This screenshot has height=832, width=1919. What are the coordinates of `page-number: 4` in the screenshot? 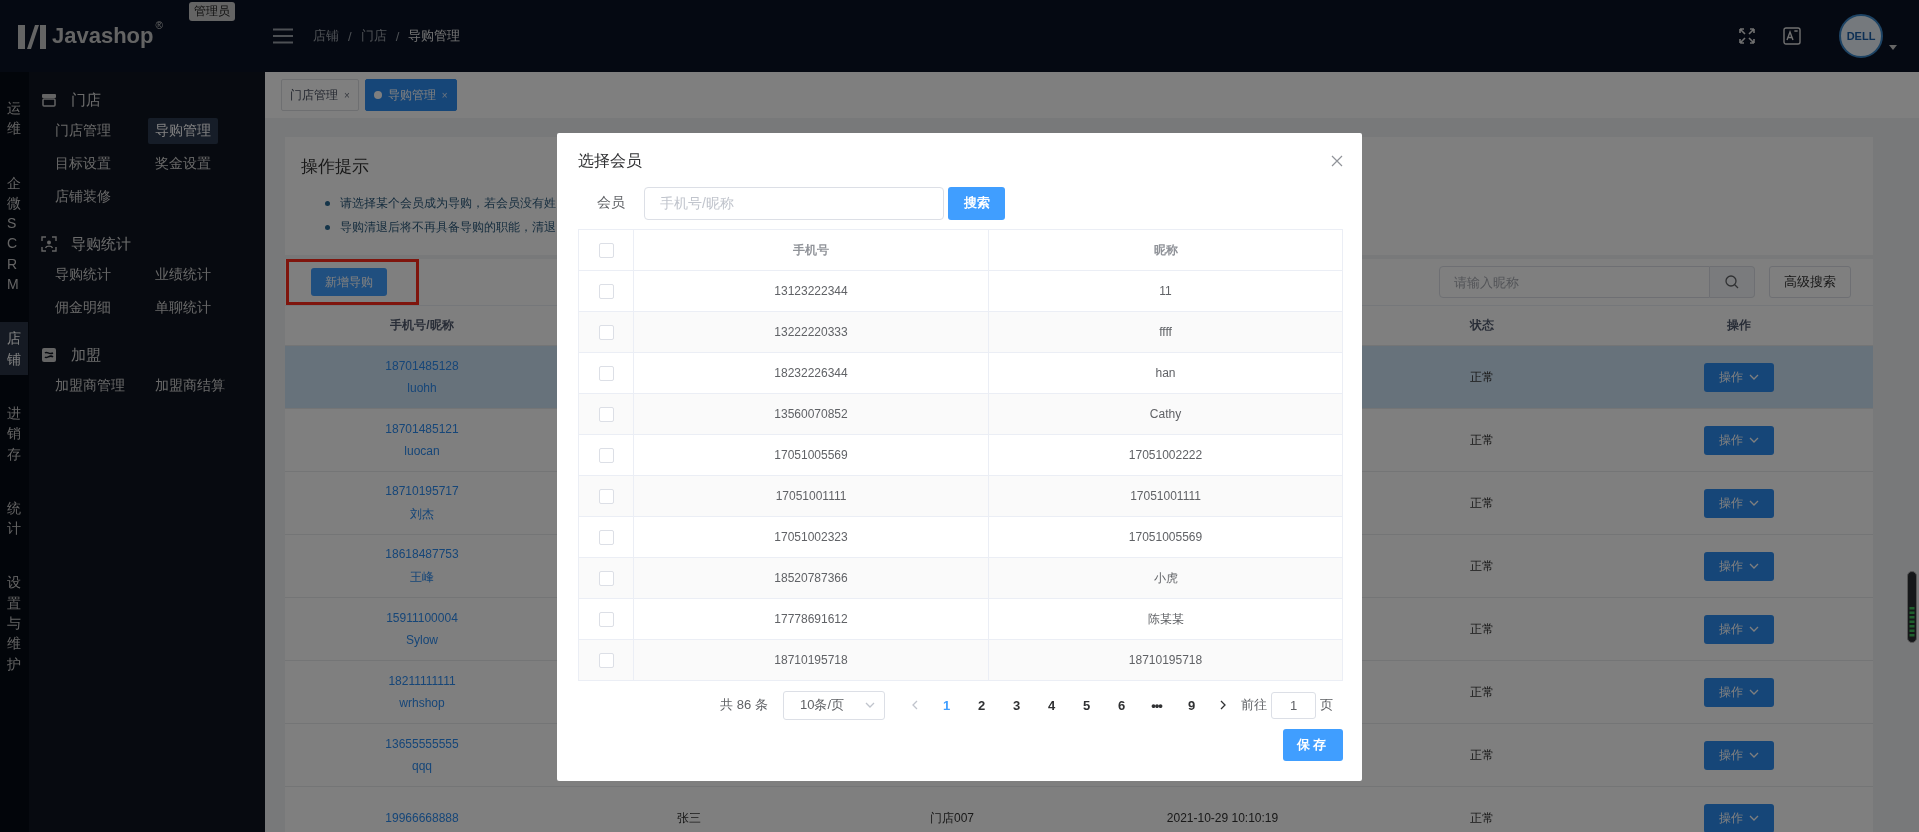 It's located at (1051, 705).